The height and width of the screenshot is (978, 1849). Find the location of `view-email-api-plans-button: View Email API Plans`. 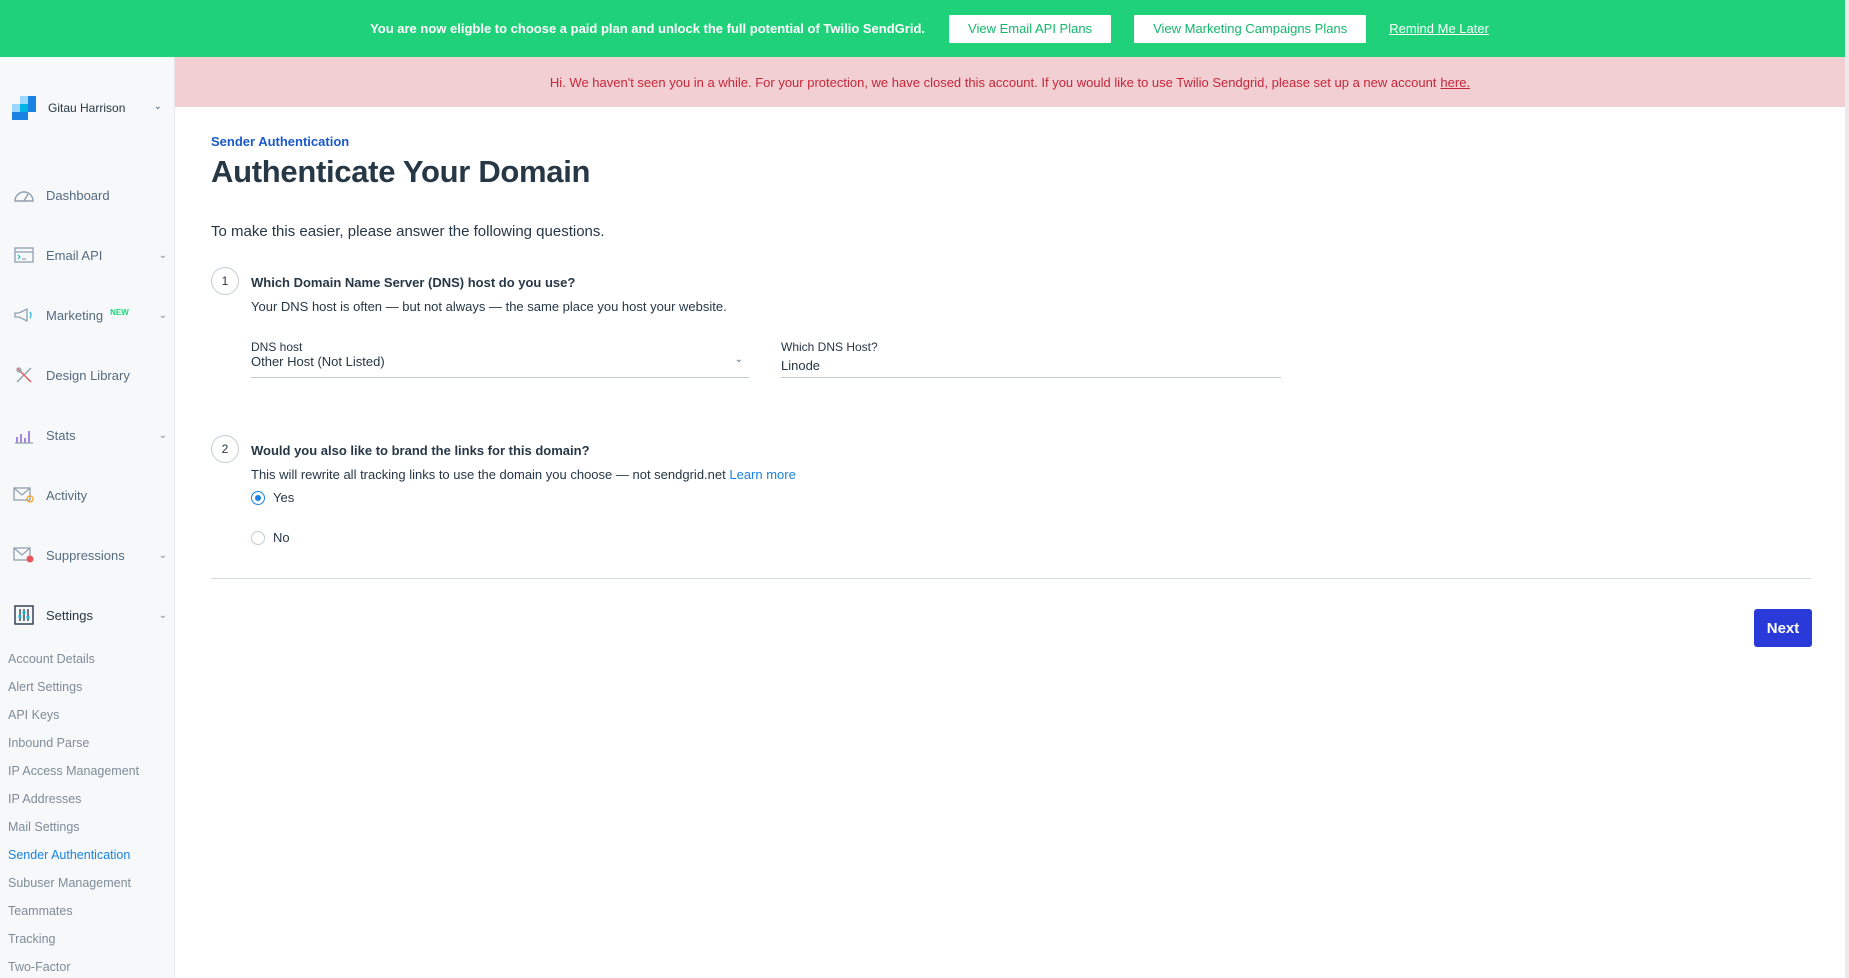

view-email-api-plans-button: View Email API Plans is located at coordinates (1030, 28).